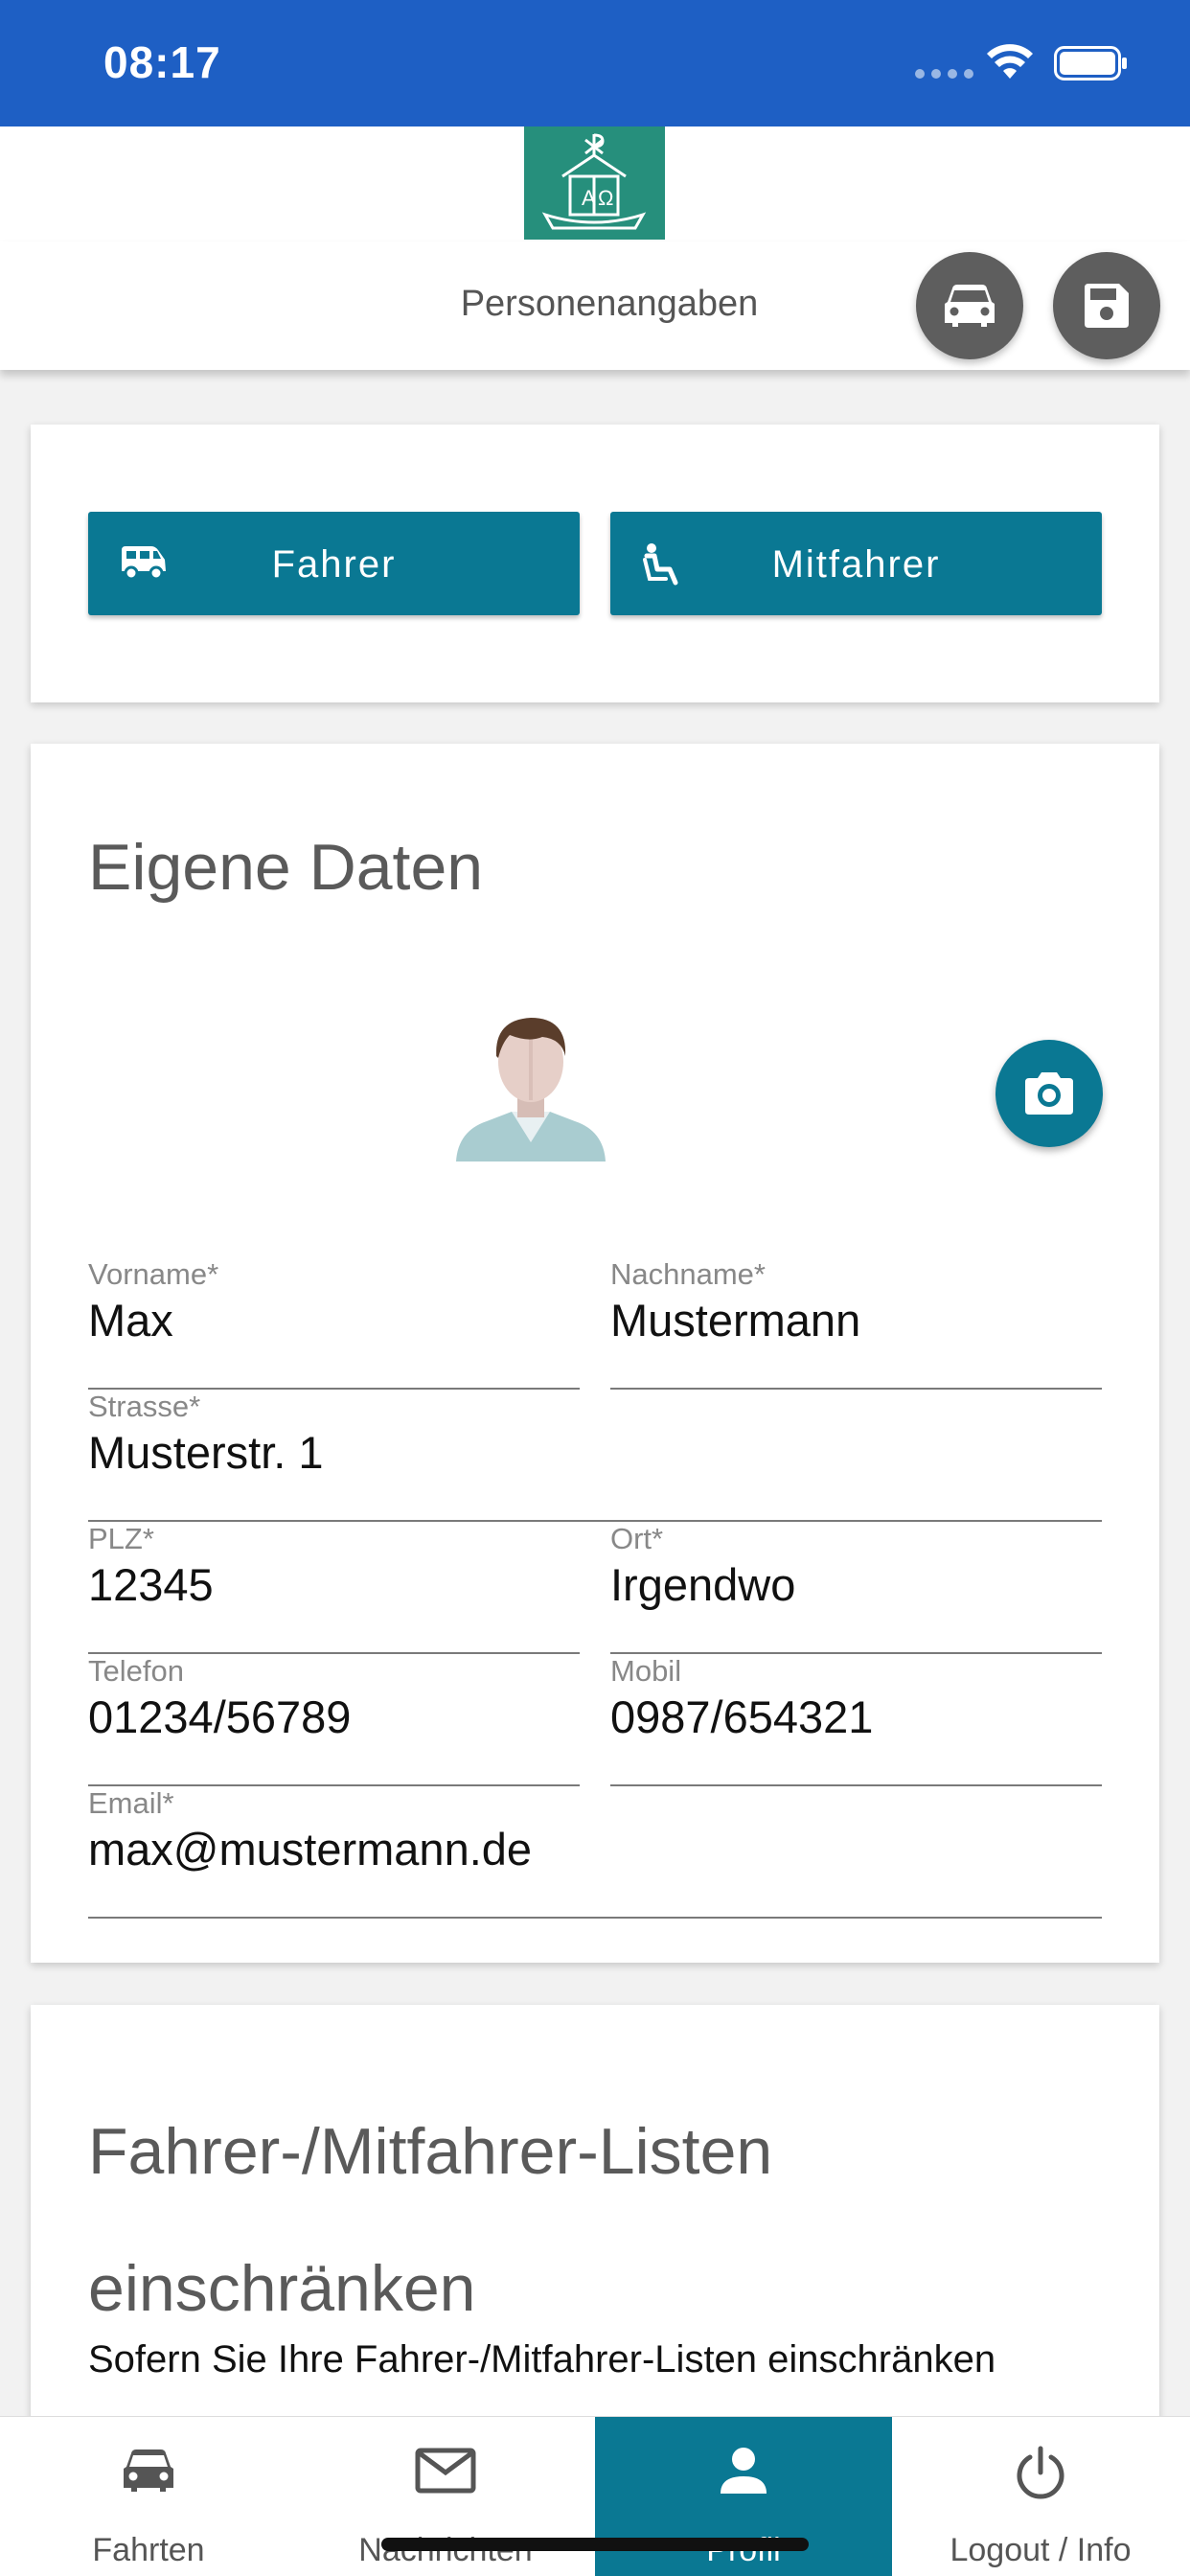 The width and height of the screenshot is (1190, 2576). I want to click on lastname-value: Mustermann, so click(735, 1320).